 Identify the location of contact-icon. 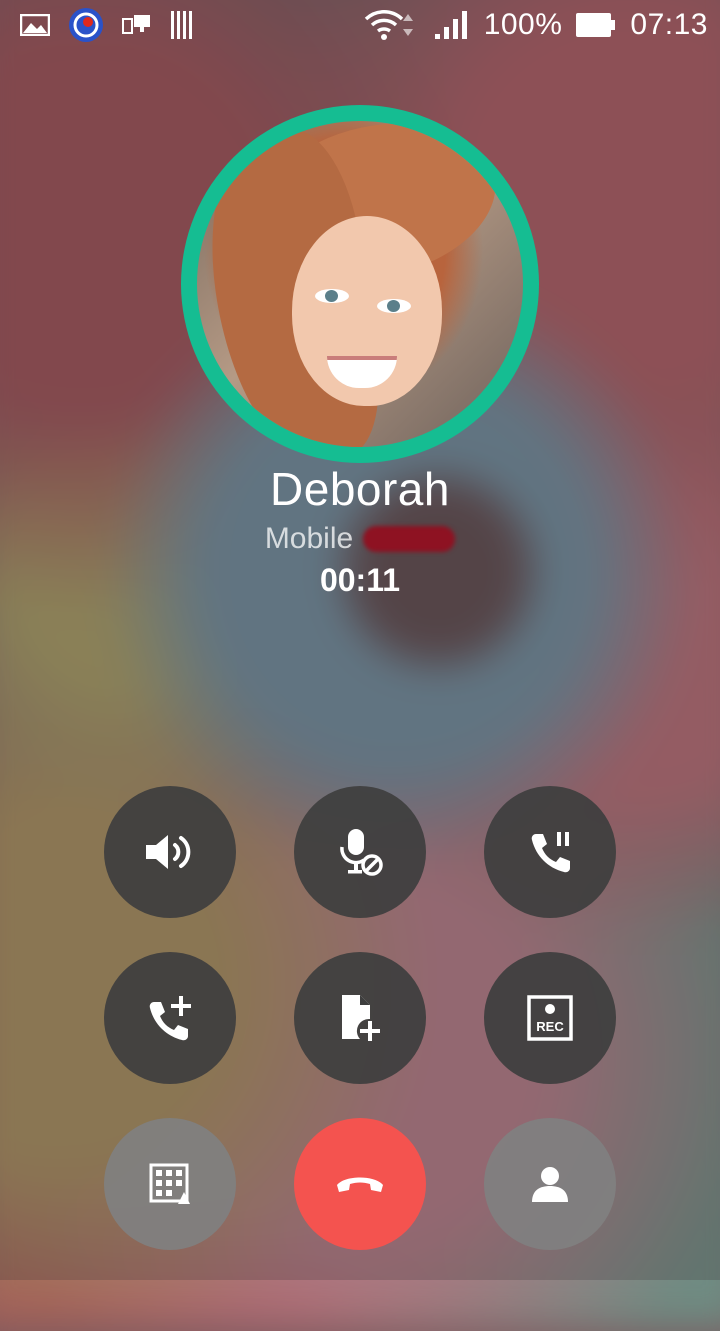
(550, 1184).